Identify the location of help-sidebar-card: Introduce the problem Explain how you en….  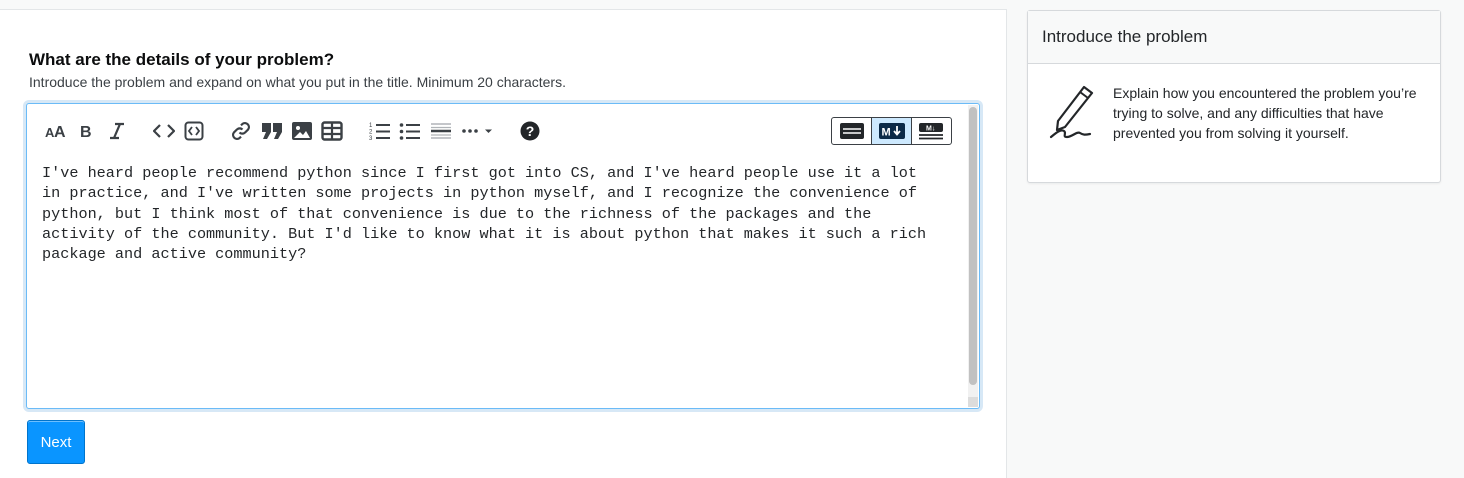
(1234, 96).